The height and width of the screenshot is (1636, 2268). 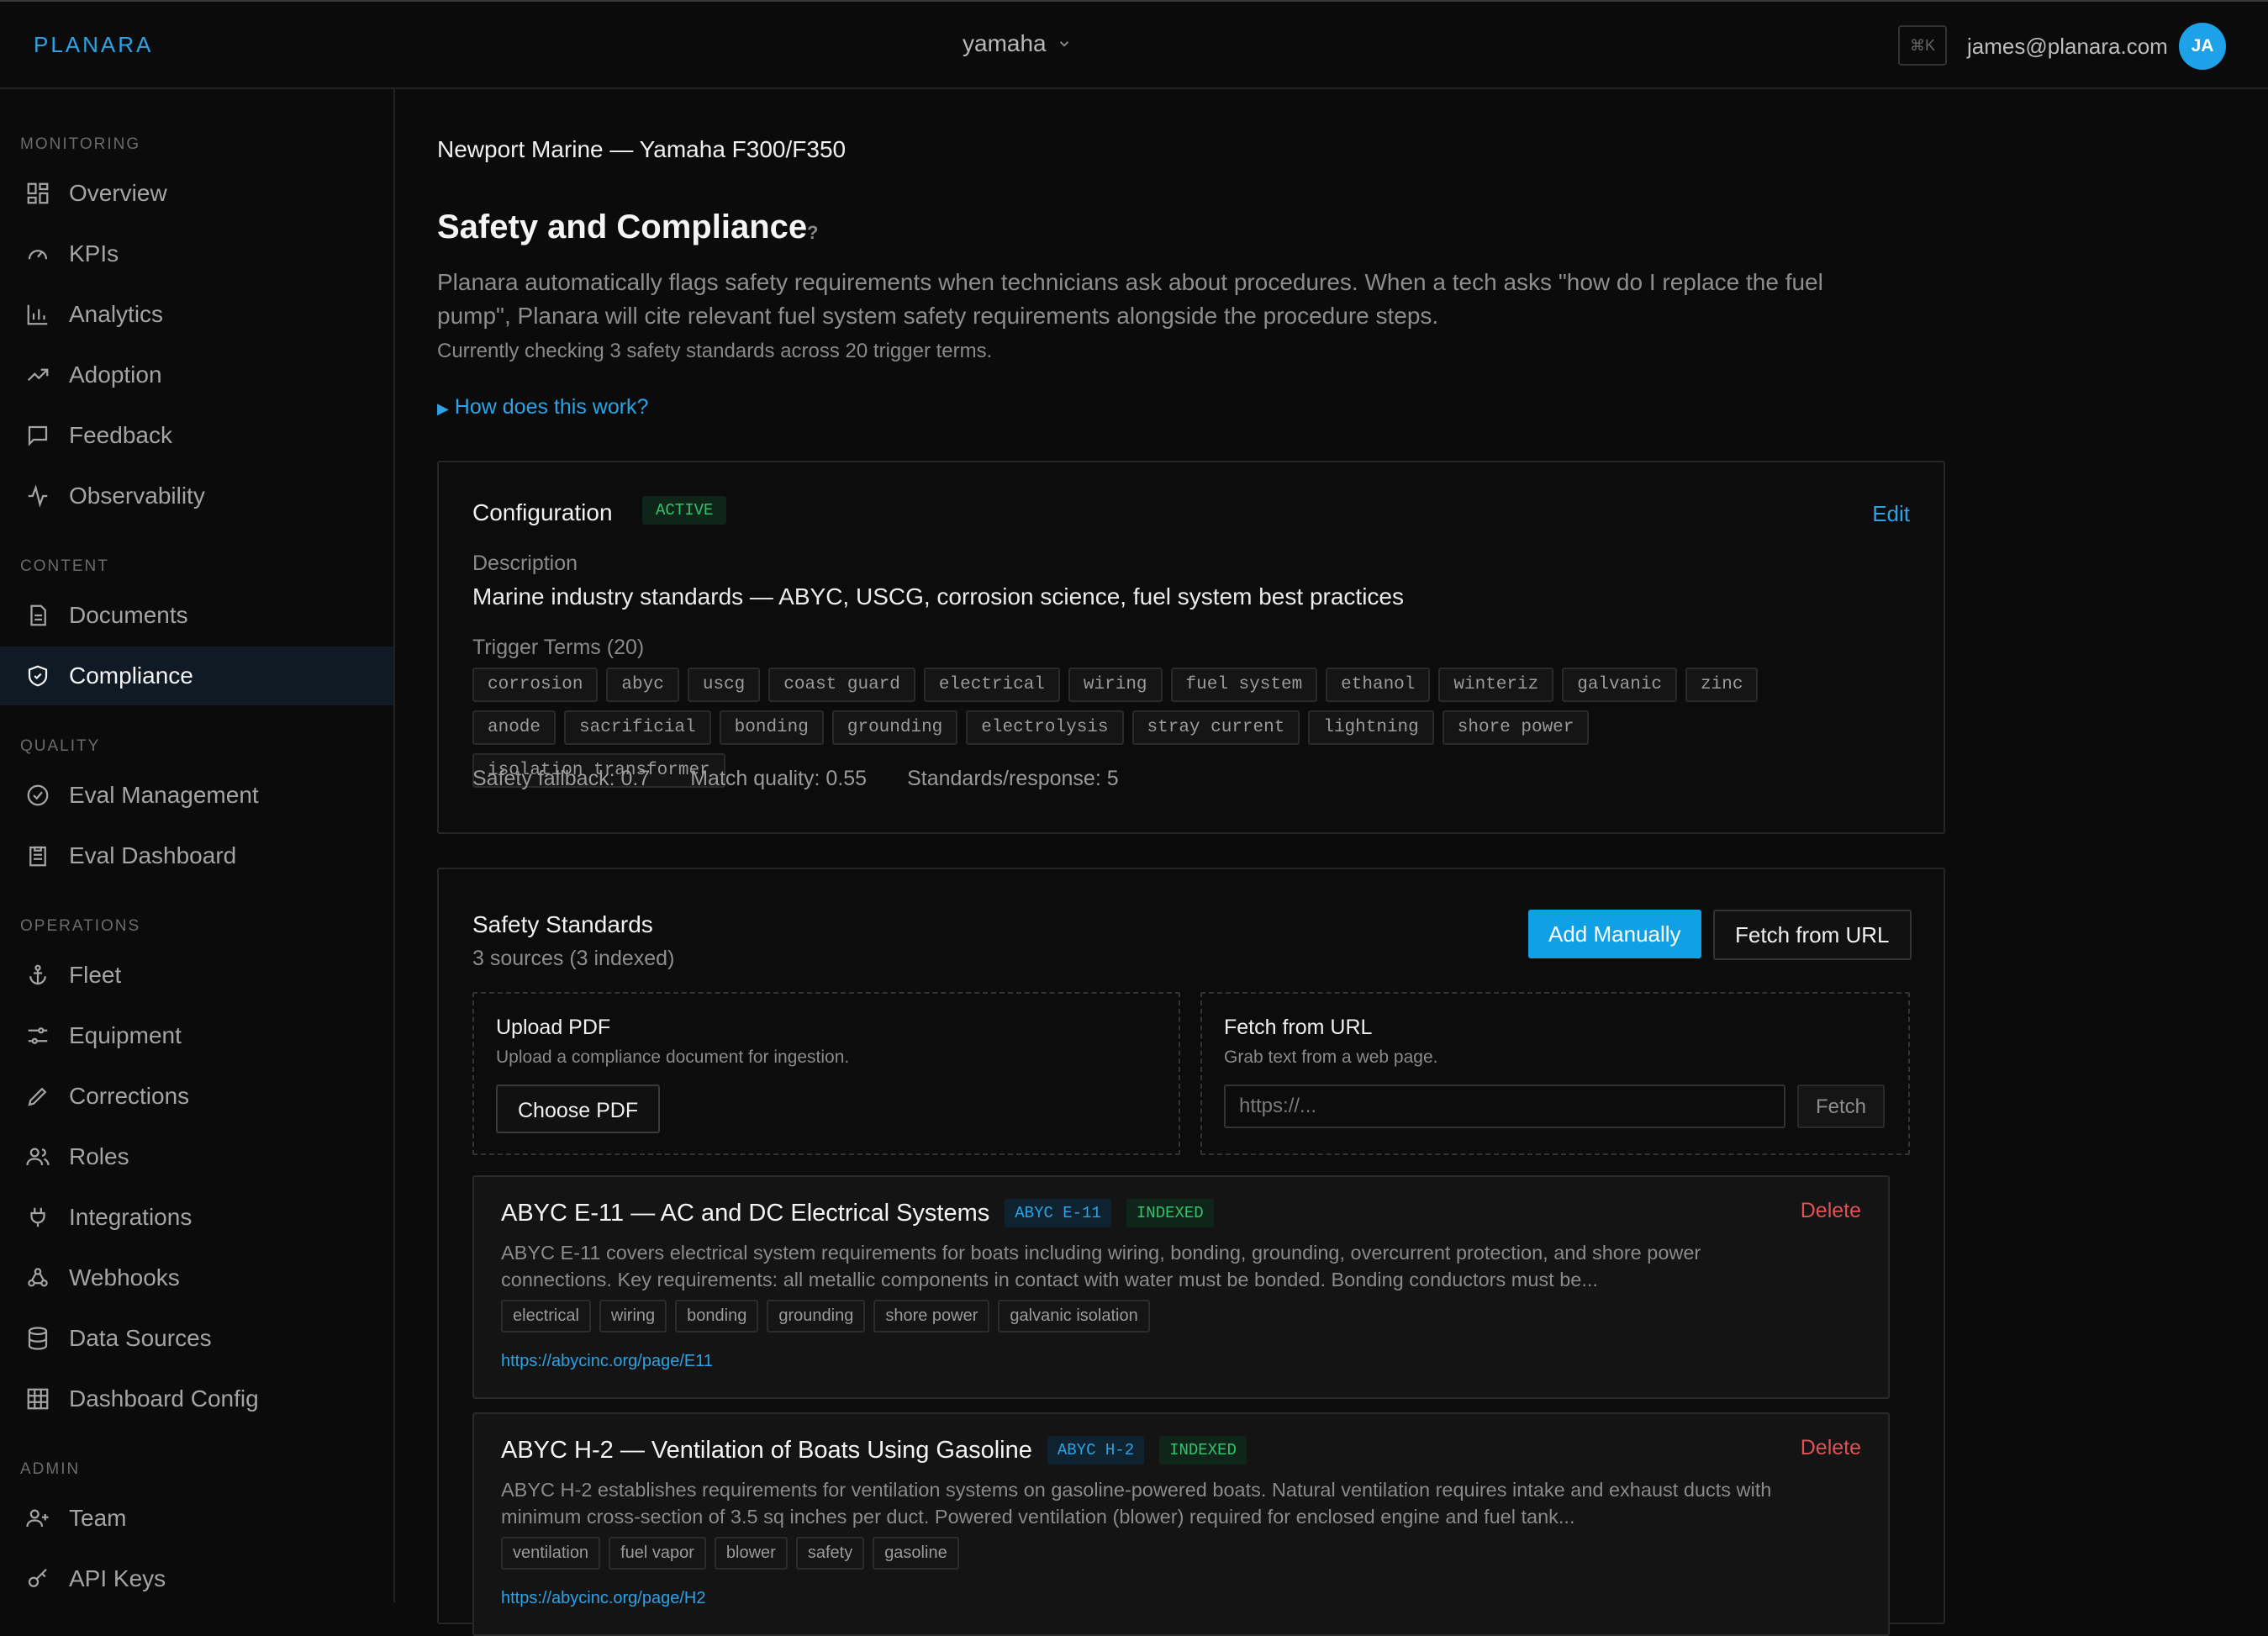 I want to click on sidebar-item-label: API Keys, so click(x=118, y=1578).